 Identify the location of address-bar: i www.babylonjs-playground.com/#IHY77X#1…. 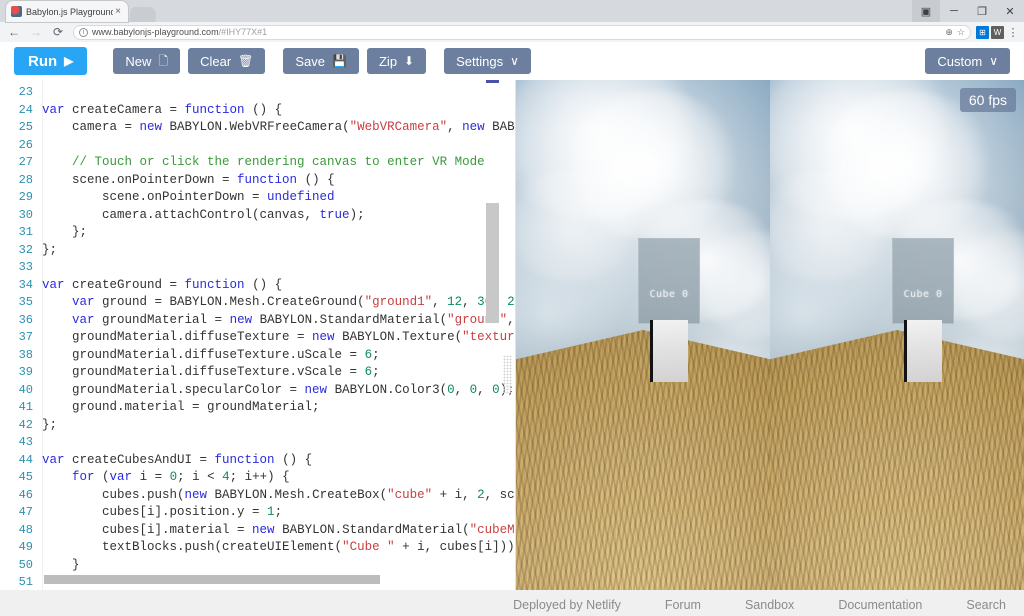
(522, 32).